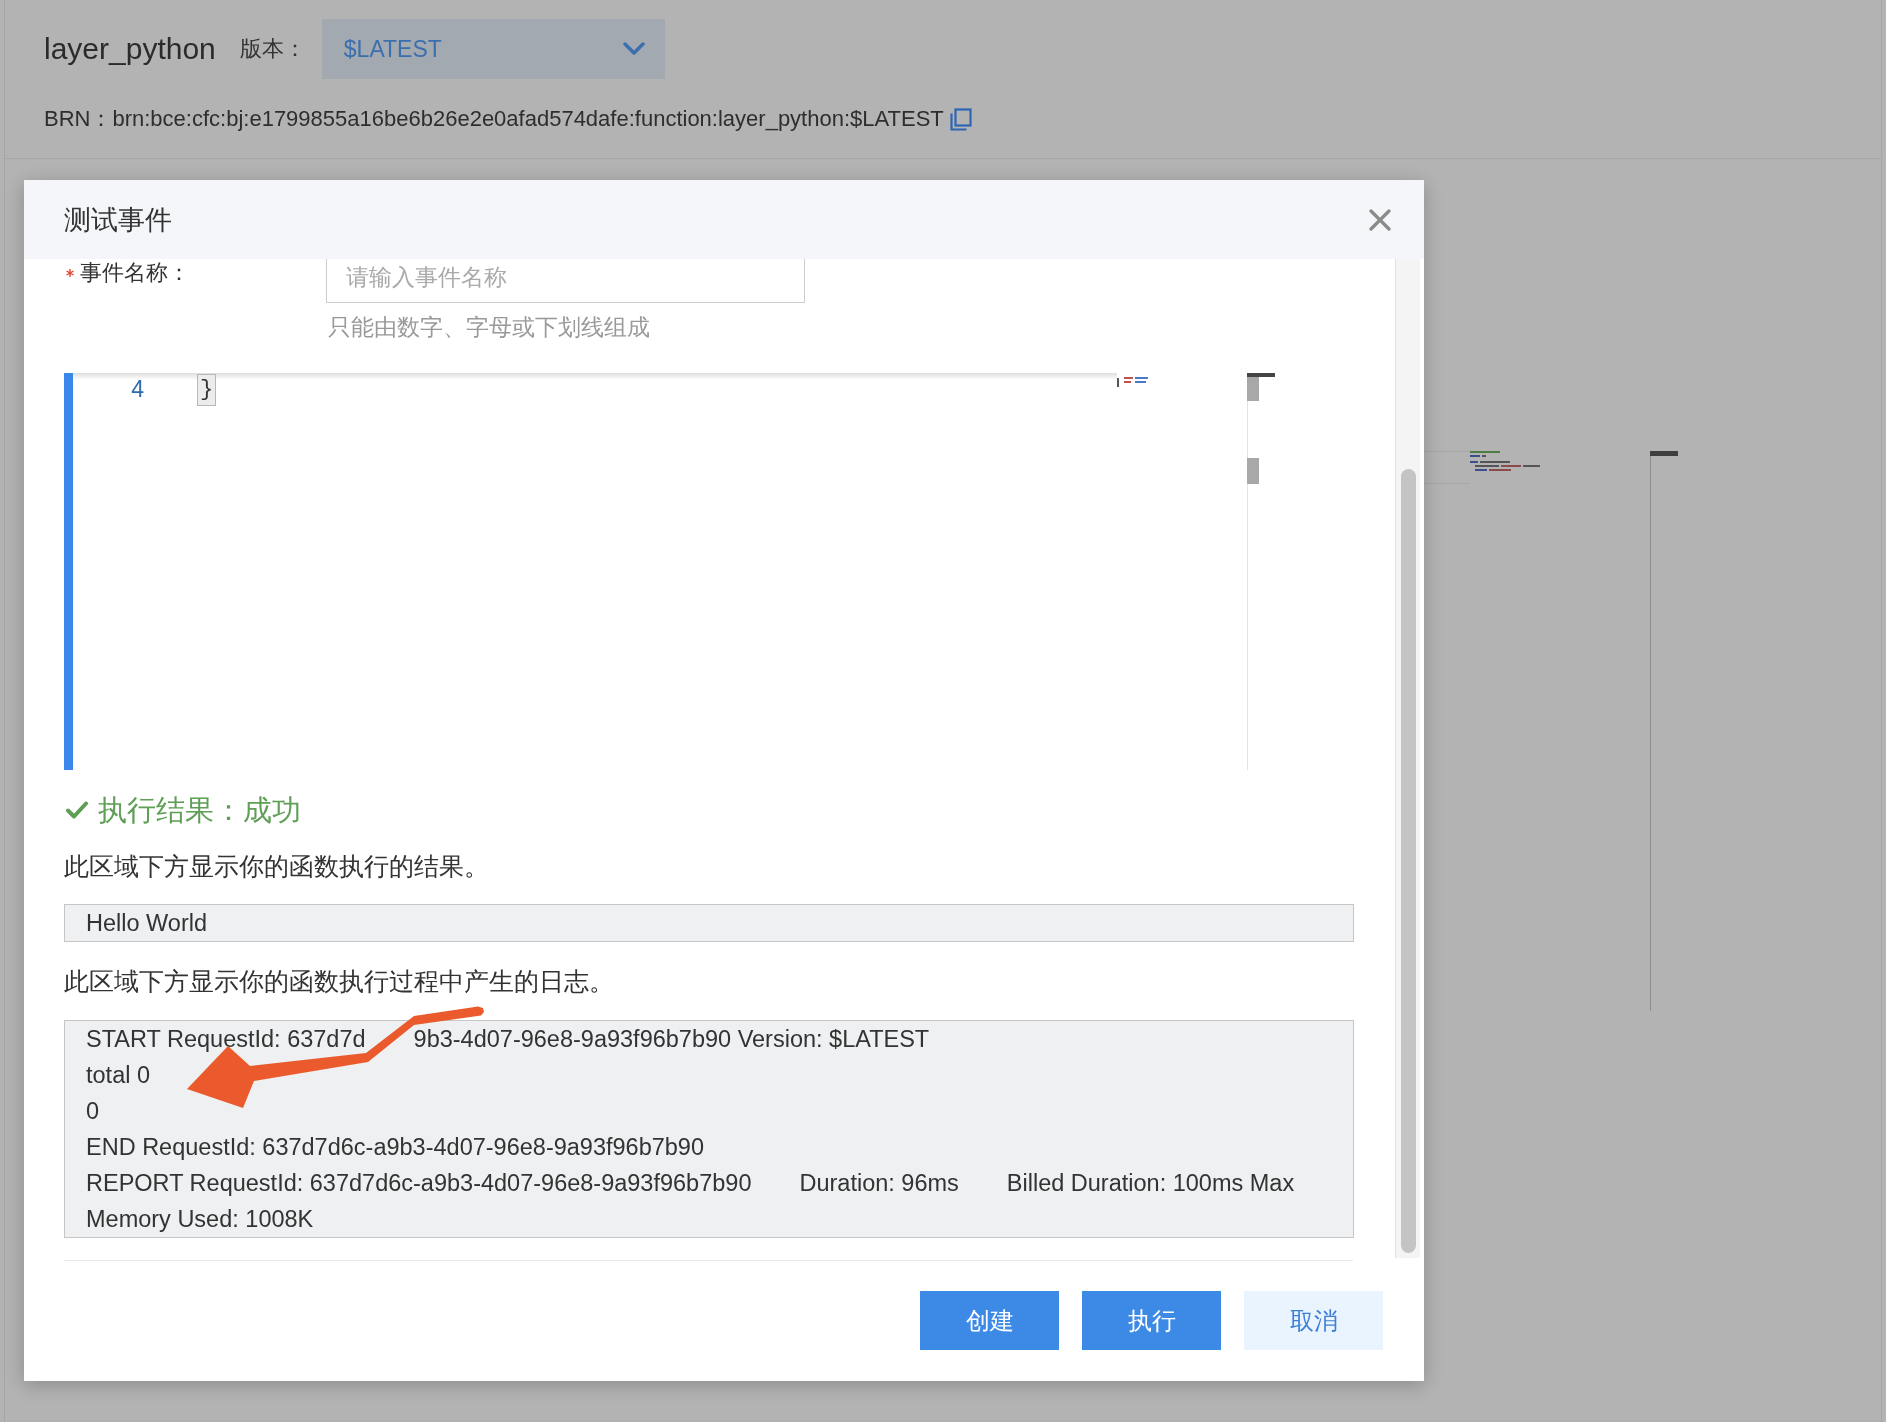  Describe the element at coordinates (339, 981) in the screenshot. I see `log-description: 此区域下方显示你的函数执行过程中产生的日志。` at that location.